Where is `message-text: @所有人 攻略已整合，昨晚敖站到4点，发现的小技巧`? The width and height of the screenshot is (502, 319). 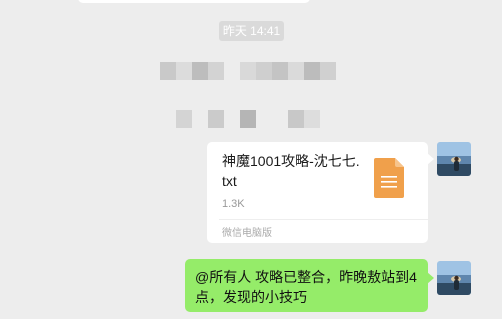
message-text: @所有人 攻略已整合，昨晚敖站到4点，发现的小技巧 is located at coordinates (306, 287).